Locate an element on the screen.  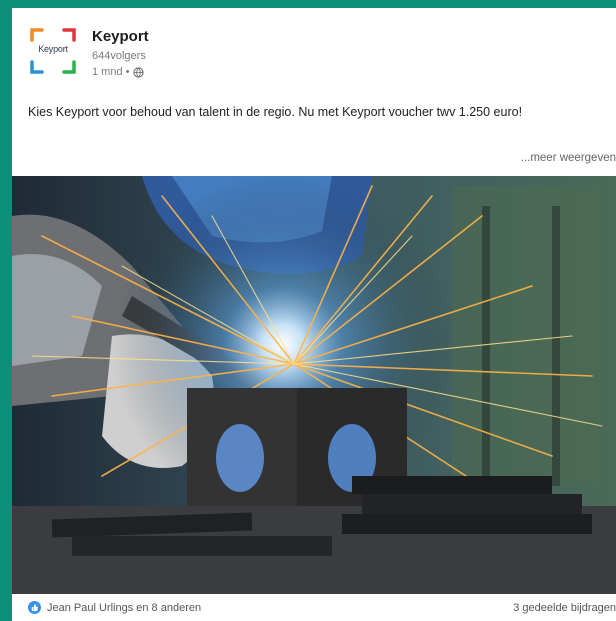
company-name-link: Keyport is located at coordinates (120, 36).